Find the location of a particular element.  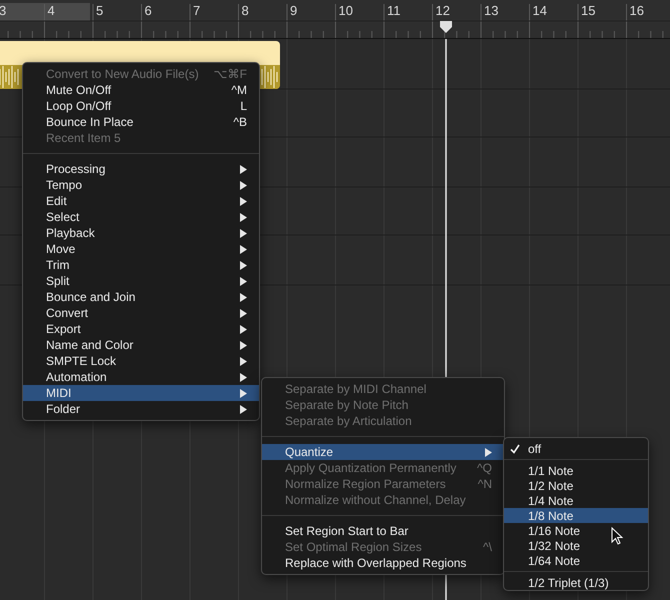

bar-number: 16 is located at coordinates (637, 10).